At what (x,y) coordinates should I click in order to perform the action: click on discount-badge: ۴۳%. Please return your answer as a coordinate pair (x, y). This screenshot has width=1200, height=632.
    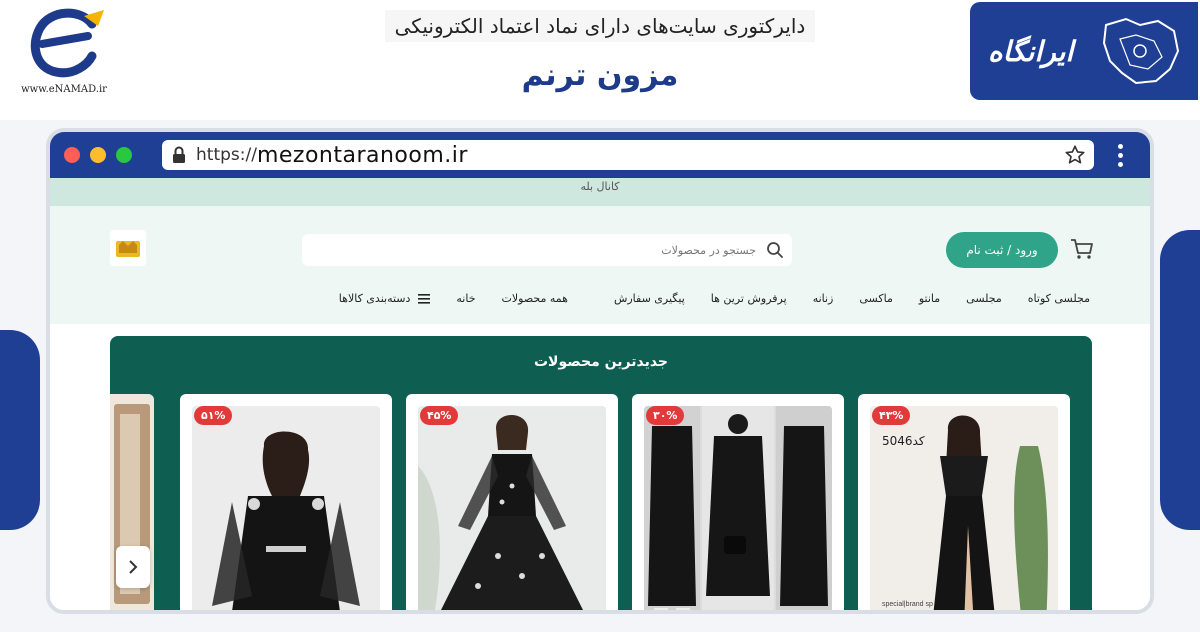
    Looking at the image, I should click on (891, 415).